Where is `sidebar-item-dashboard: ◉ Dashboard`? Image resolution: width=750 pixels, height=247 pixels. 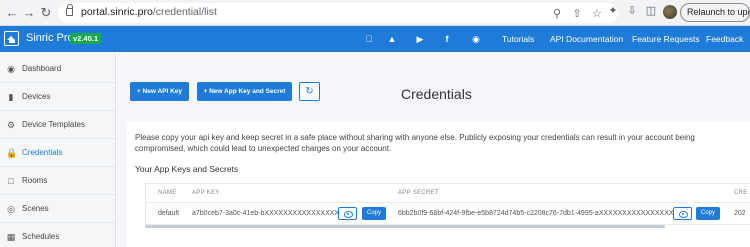
sidebar-item-dashboard: ◉ Dashboard is located at coordinates (58, 69).